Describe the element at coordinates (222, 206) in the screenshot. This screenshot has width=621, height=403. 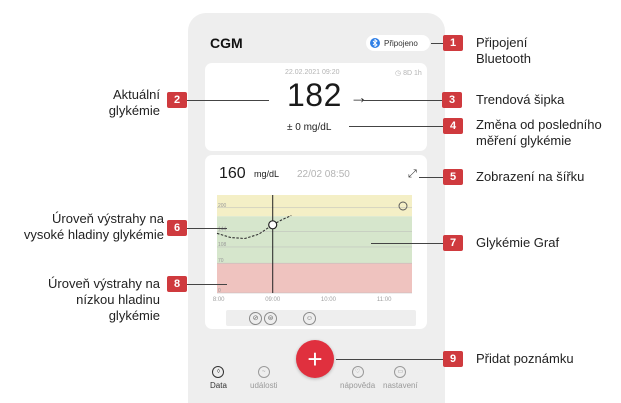
I see `y-tick-label: 200` at that location.